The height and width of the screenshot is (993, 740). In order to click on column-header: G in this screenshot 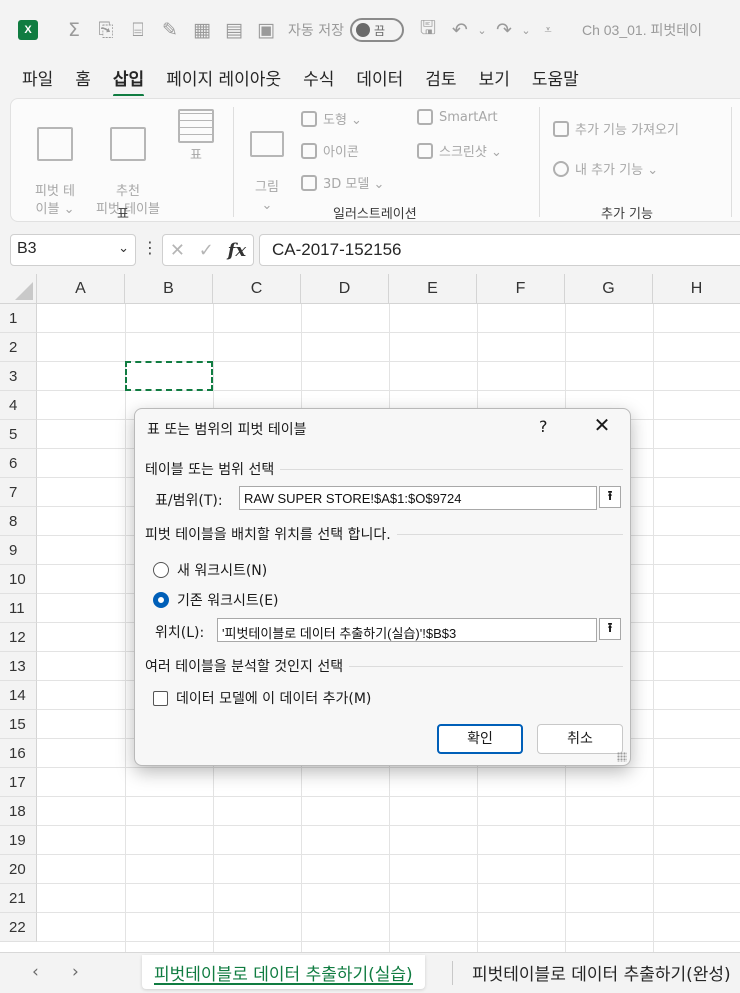, I will do `click(609, 289)`.